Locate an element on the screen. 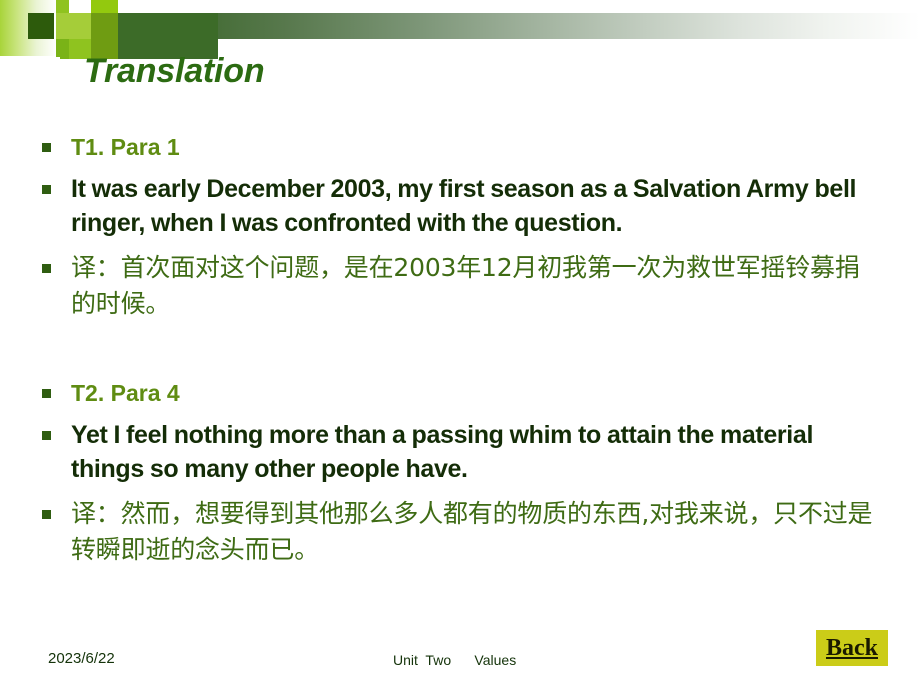 The height and width of the screenshot is (690, 920). corner-square-lime-mid is located at coordinates (62, 26).